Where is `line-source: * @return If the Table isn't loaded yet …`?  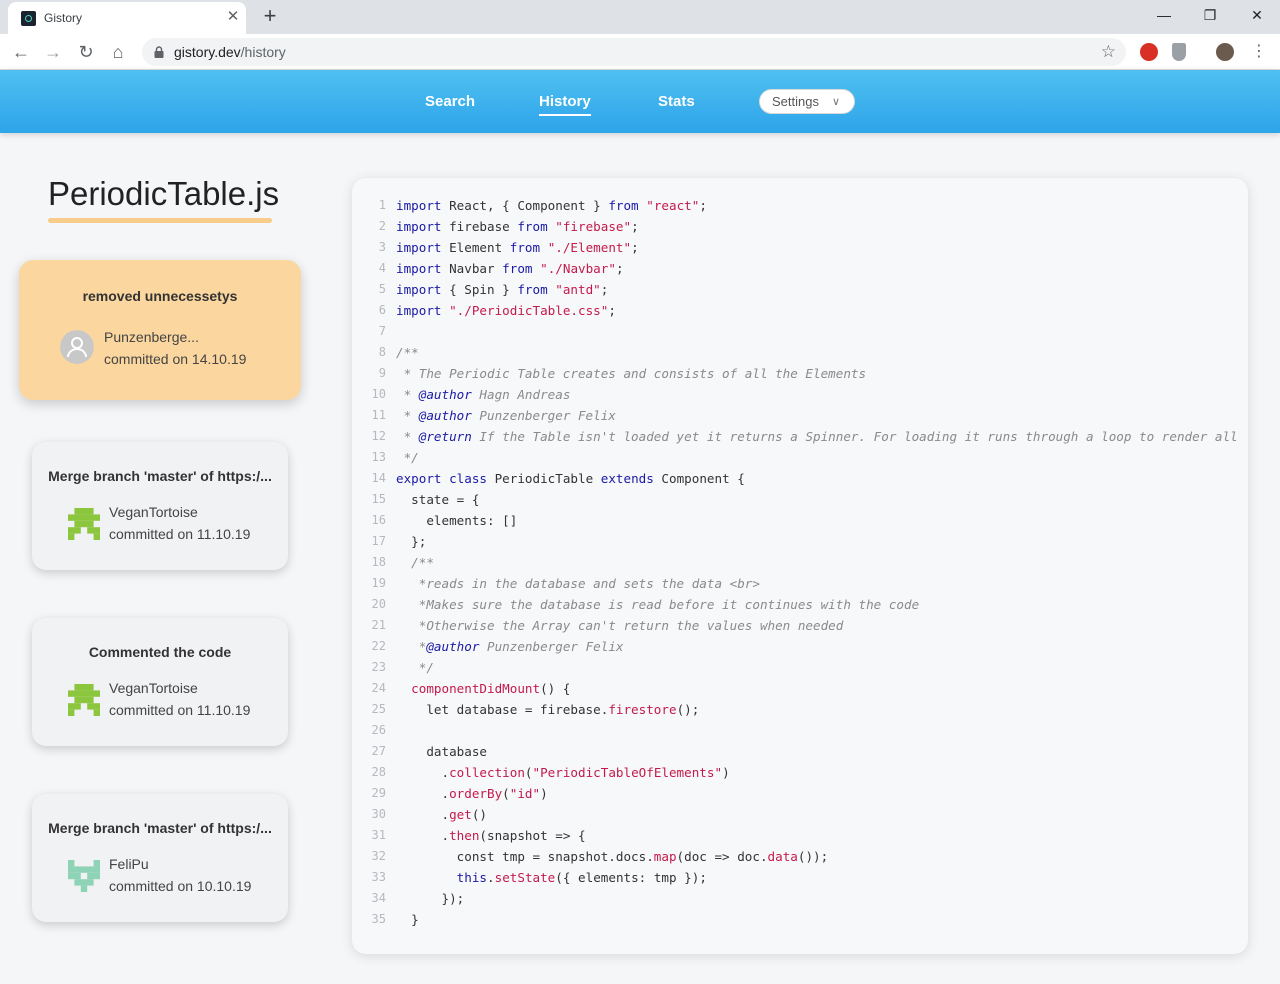
line-source: * @return If the Table isn't loaded yet … is located at coordinates (817, 436).